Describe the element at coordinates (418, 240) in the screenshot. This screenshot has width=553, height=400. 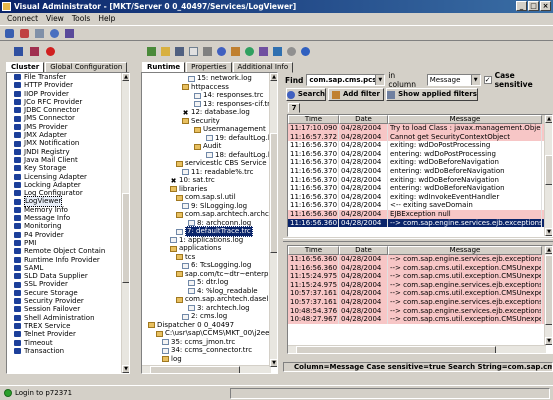
I see `table-splitter` at that location.